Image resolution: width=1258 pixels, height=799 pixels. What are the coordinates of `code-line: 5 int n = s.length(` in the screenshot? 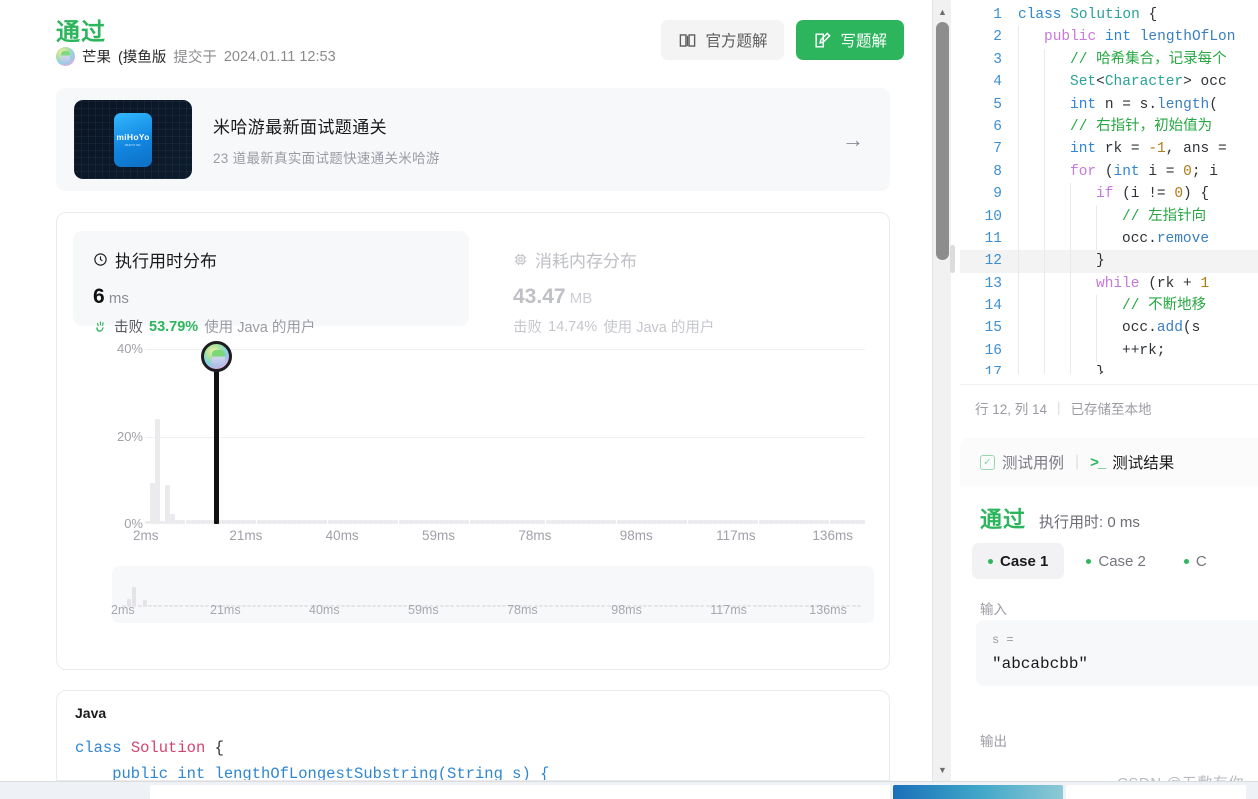 It's located at (1109, 104).